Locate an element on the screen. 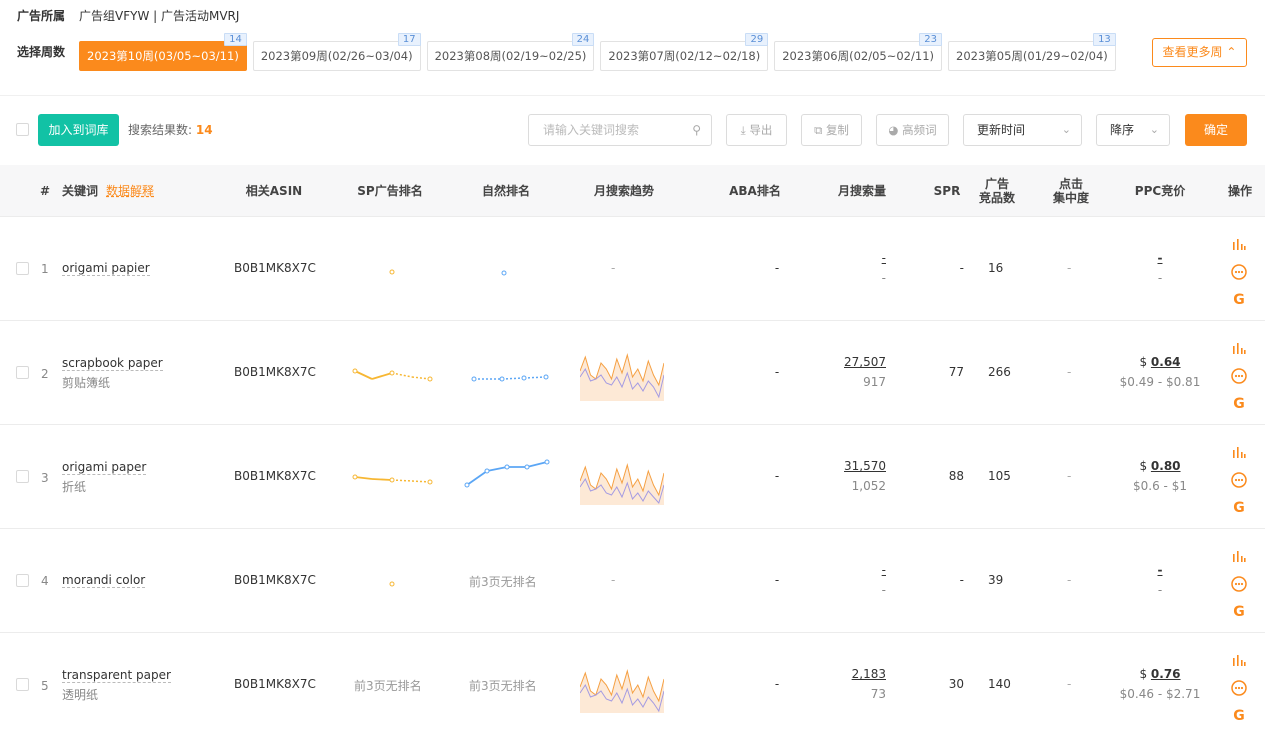  week-tab-label: 2023第05周(01/29~02/04) is located at coordinates (1032, 56).